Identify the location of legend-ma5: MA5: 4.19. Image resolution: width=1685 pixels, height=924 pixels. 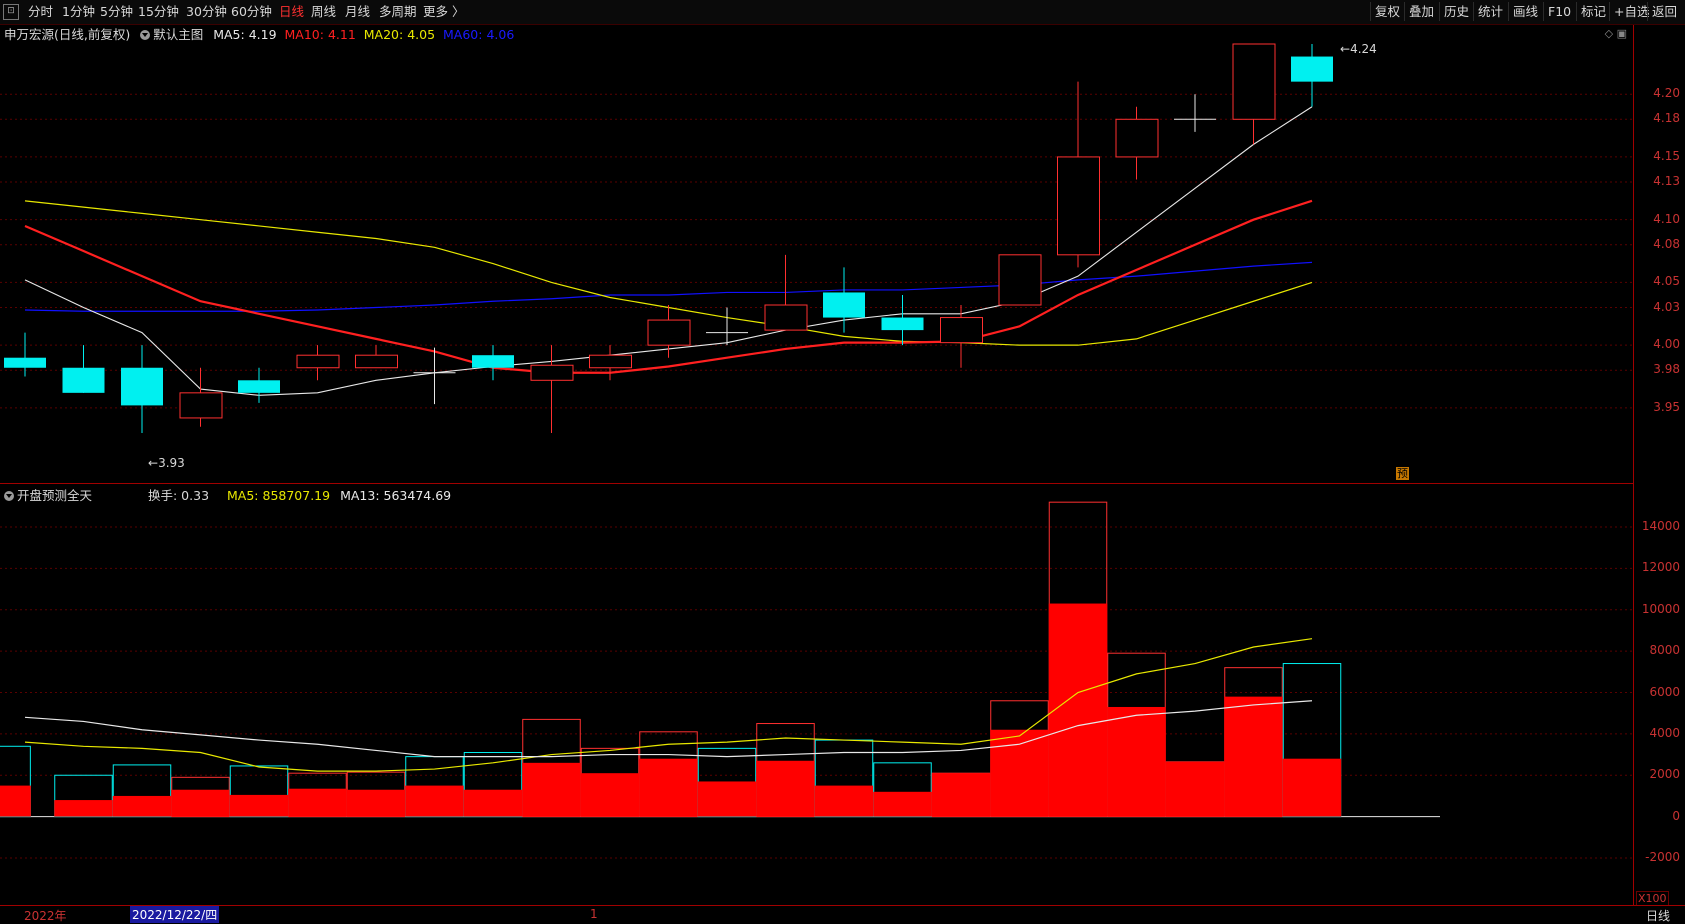
(245, 34).